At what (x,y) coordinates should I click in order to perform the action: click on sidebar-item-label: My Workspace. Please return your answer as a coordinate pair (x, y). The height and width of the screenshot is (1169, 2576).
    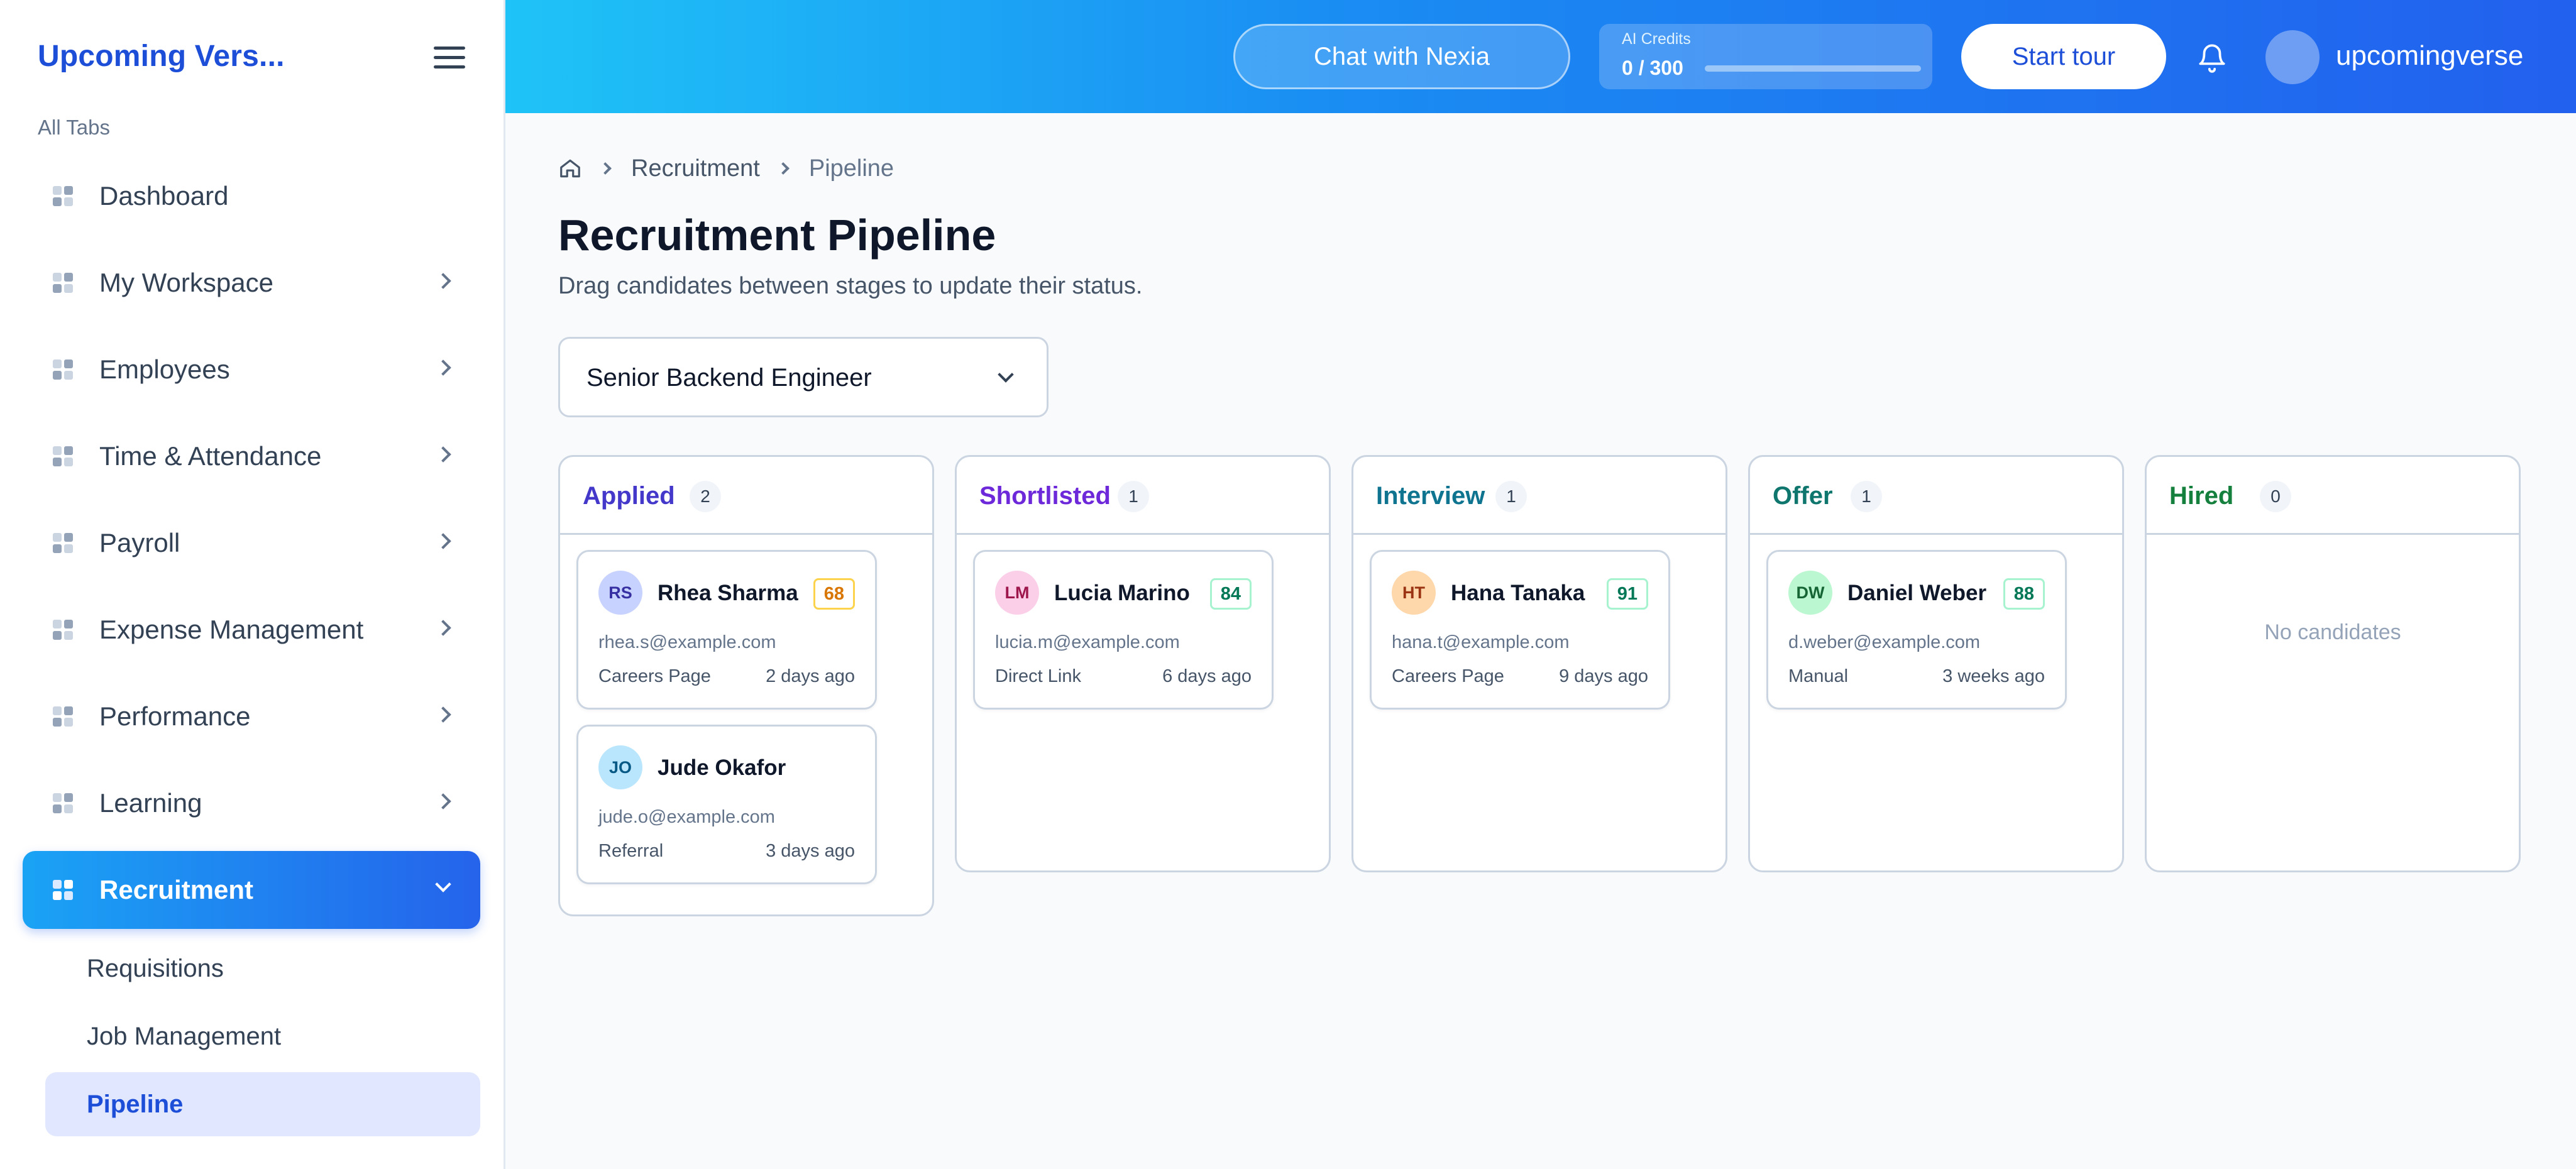
    Looking at the image, I should click on (186, 282).